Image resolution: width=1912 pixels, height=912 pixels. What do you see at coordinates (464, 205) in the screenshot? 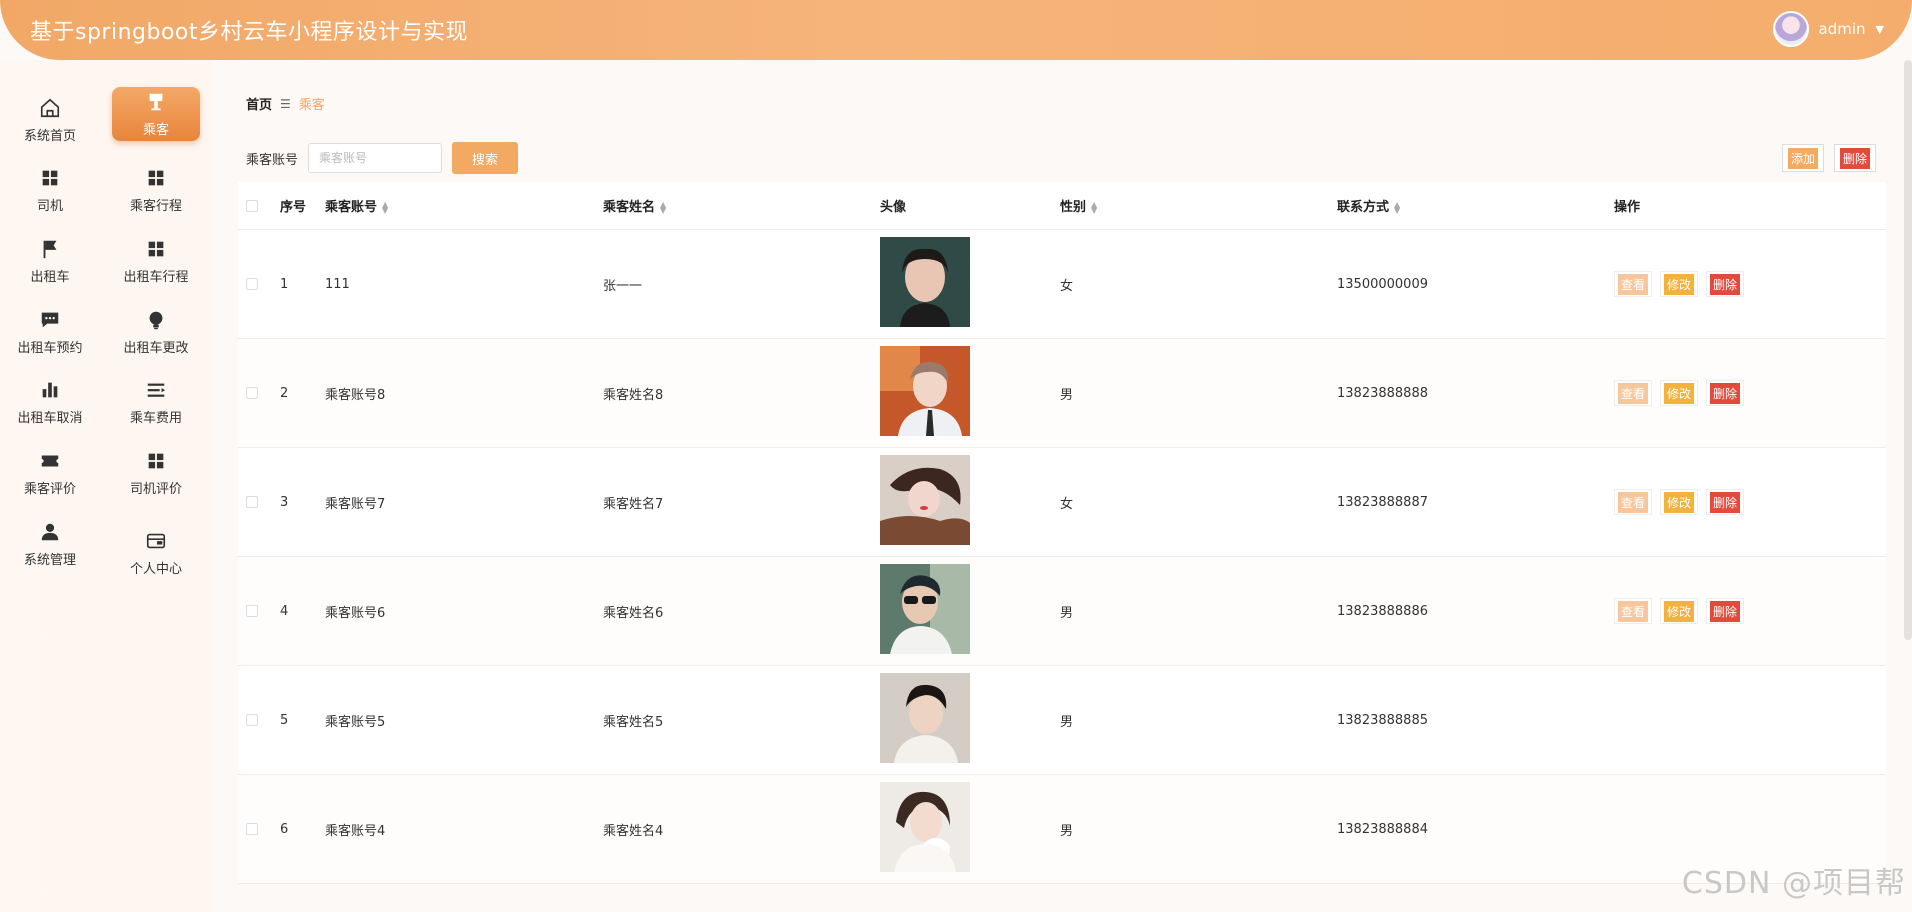
I see `header-account: 乘客账号 ▲ ▼` at bounding box center [464, 205].